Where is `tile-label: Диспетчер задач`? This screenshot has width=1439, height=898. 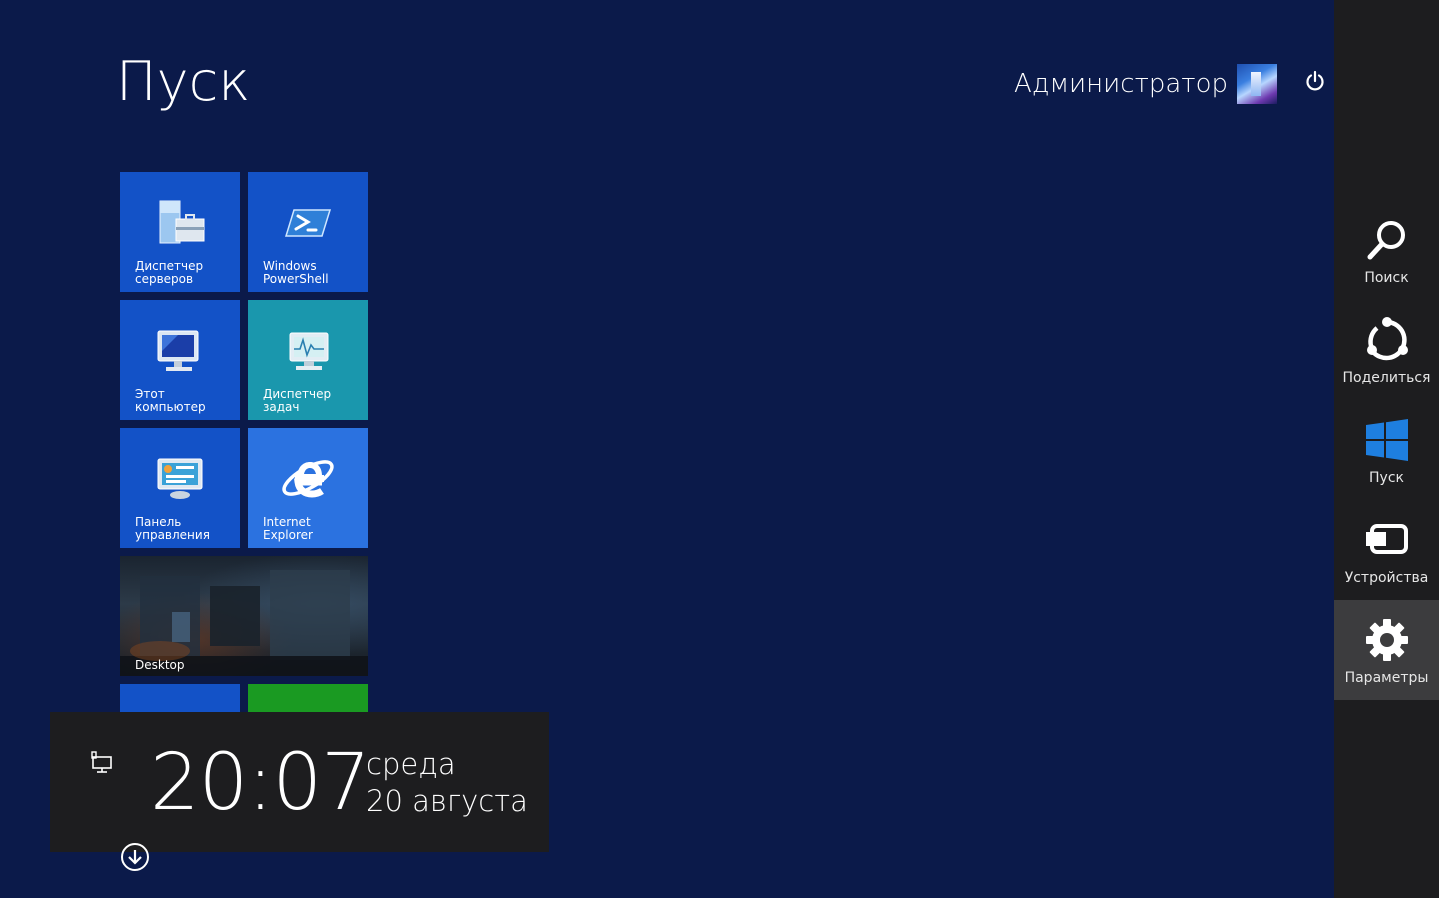 tile-label: Диспетчер задач is located at coordinates (297, 400).